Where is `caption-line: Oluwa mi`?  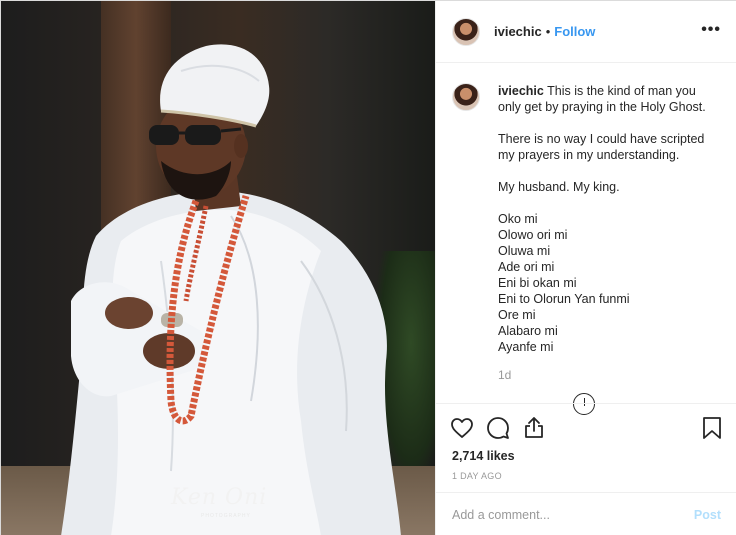
caption-line: Oluwa mi is located at coordinates (524, 251).